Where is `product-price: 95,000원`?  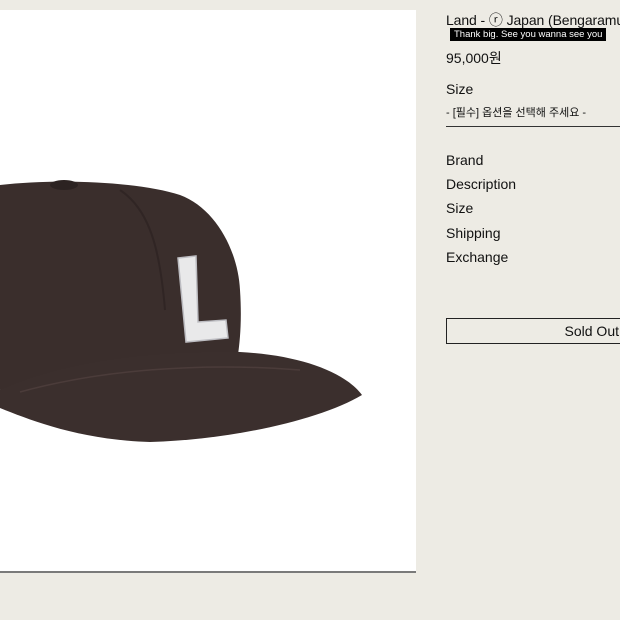
product-price: 95,000원 is located at coordinates (474, 58).